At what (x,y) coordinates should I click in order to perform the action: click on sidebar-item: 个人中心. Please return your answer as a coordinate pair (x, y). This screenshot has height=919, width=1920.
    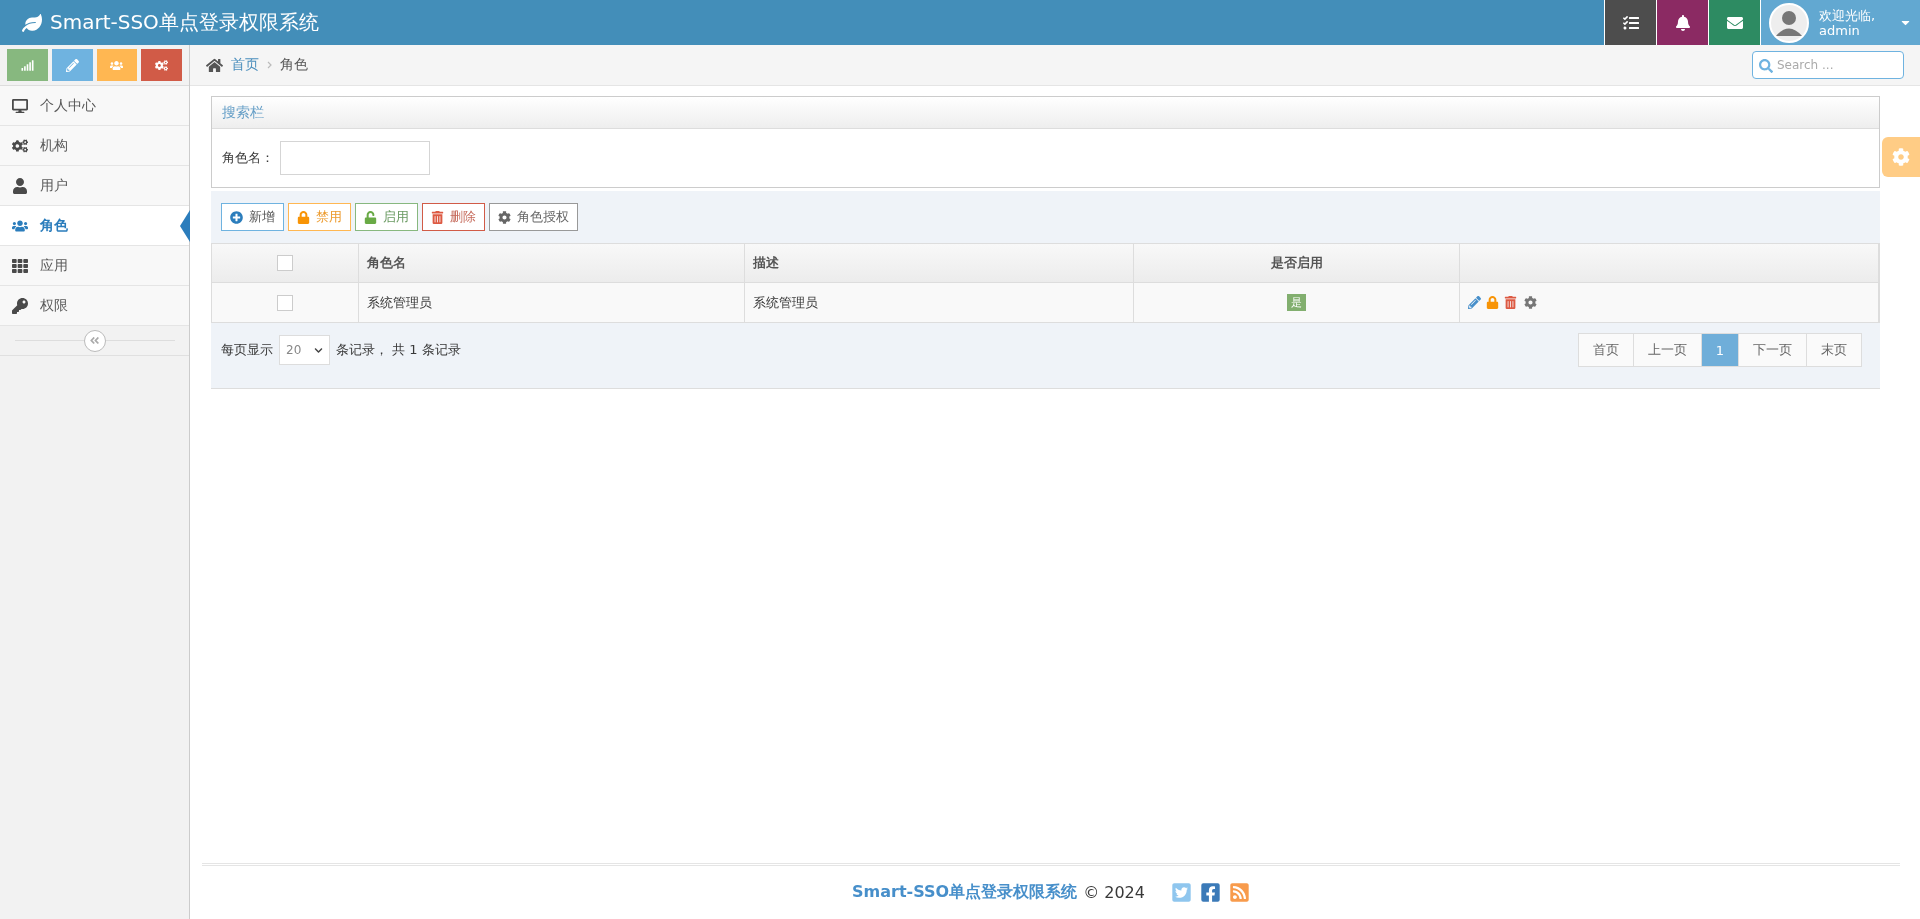
    Looking at the image, I should click on (94, 106).